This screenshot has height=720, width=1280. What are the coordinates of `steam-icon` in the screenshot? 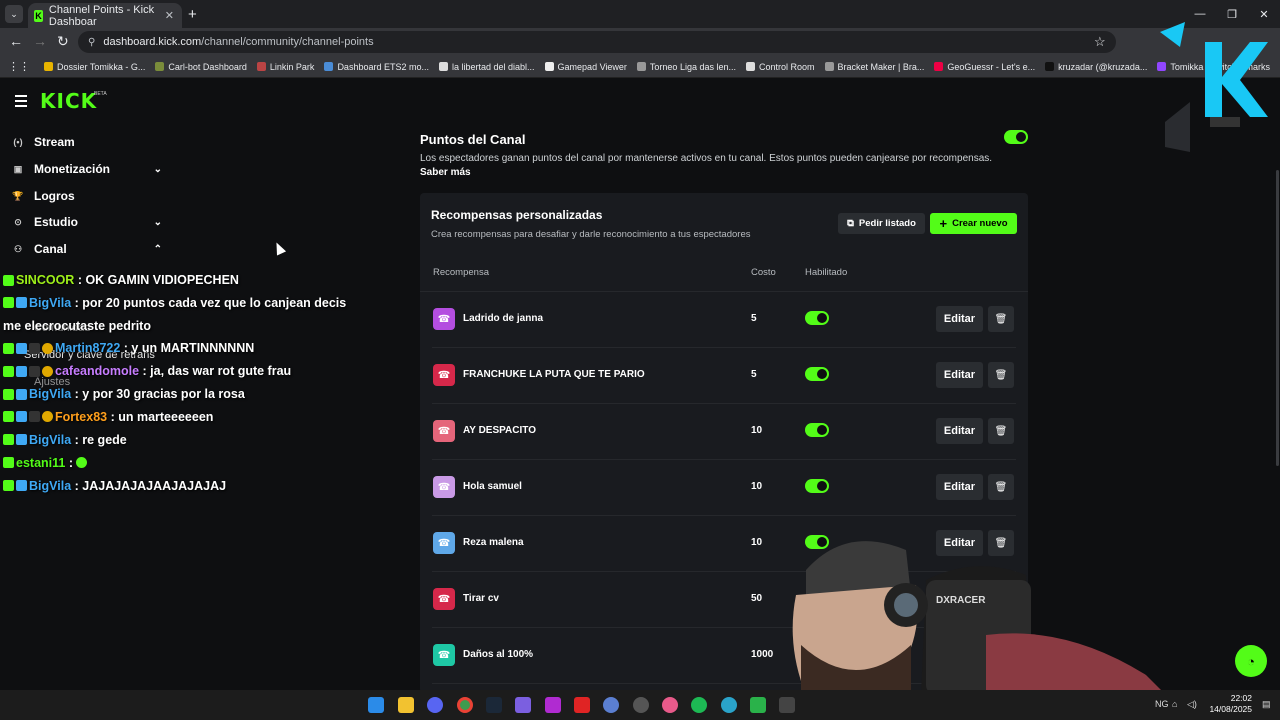 It's located at (494, 705).